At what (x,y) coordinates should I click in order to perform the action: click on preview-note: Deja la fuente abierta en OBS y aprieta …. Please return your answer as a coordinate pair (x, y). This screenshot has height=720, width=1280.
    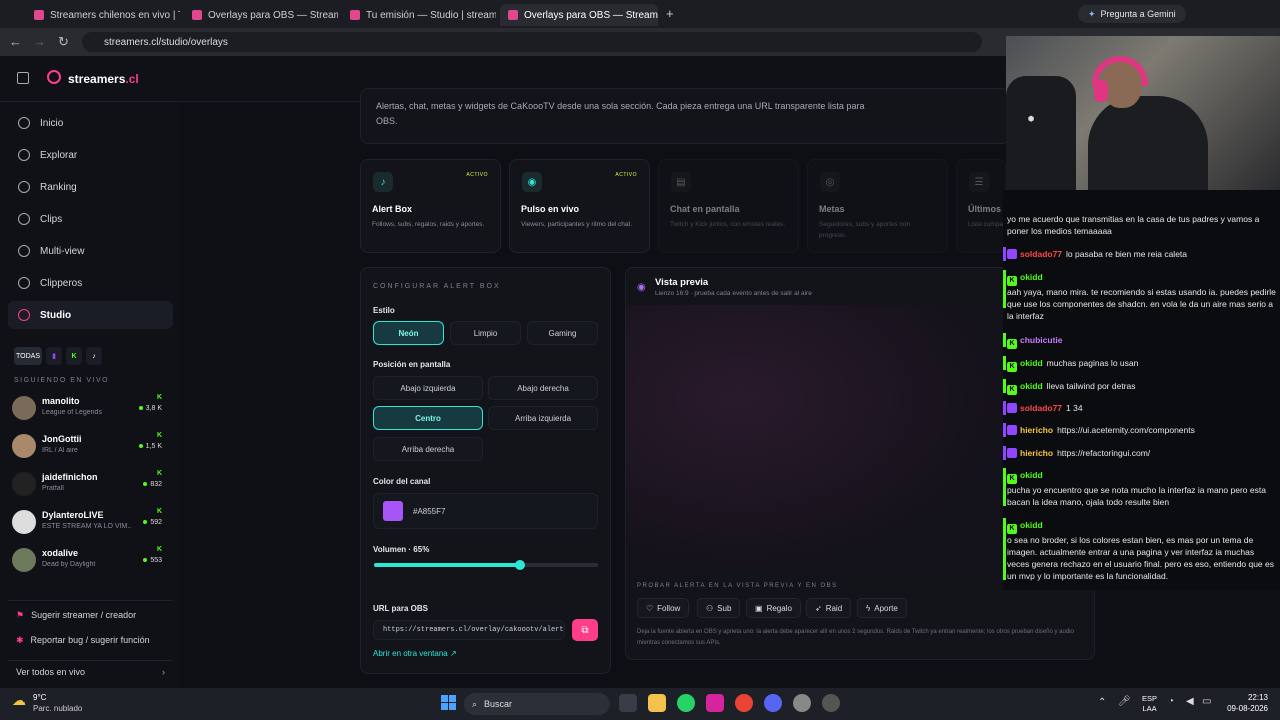
    Looking at the image, I should click on (855, 637).